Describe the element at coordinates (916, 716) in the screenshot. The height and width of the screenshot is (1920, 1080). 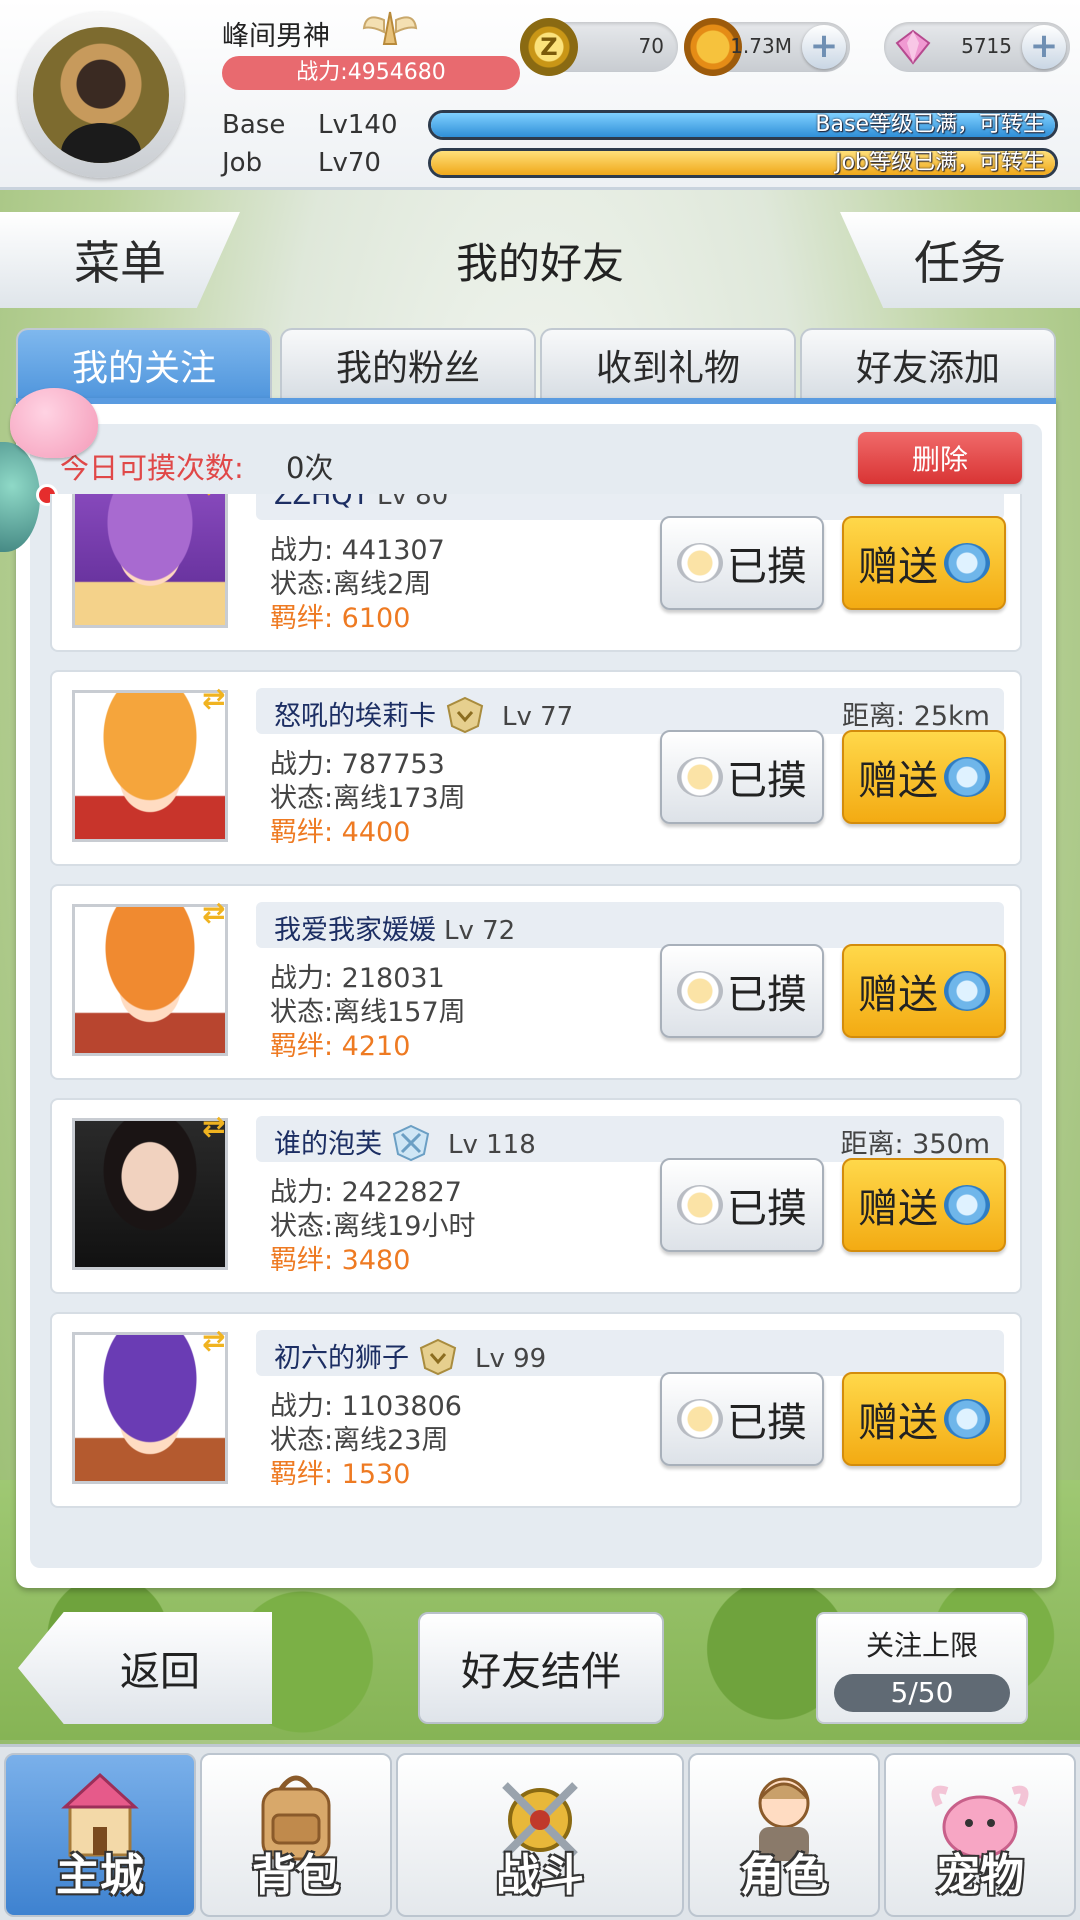
I see `friend-distance: 距离: 25km` at that location.